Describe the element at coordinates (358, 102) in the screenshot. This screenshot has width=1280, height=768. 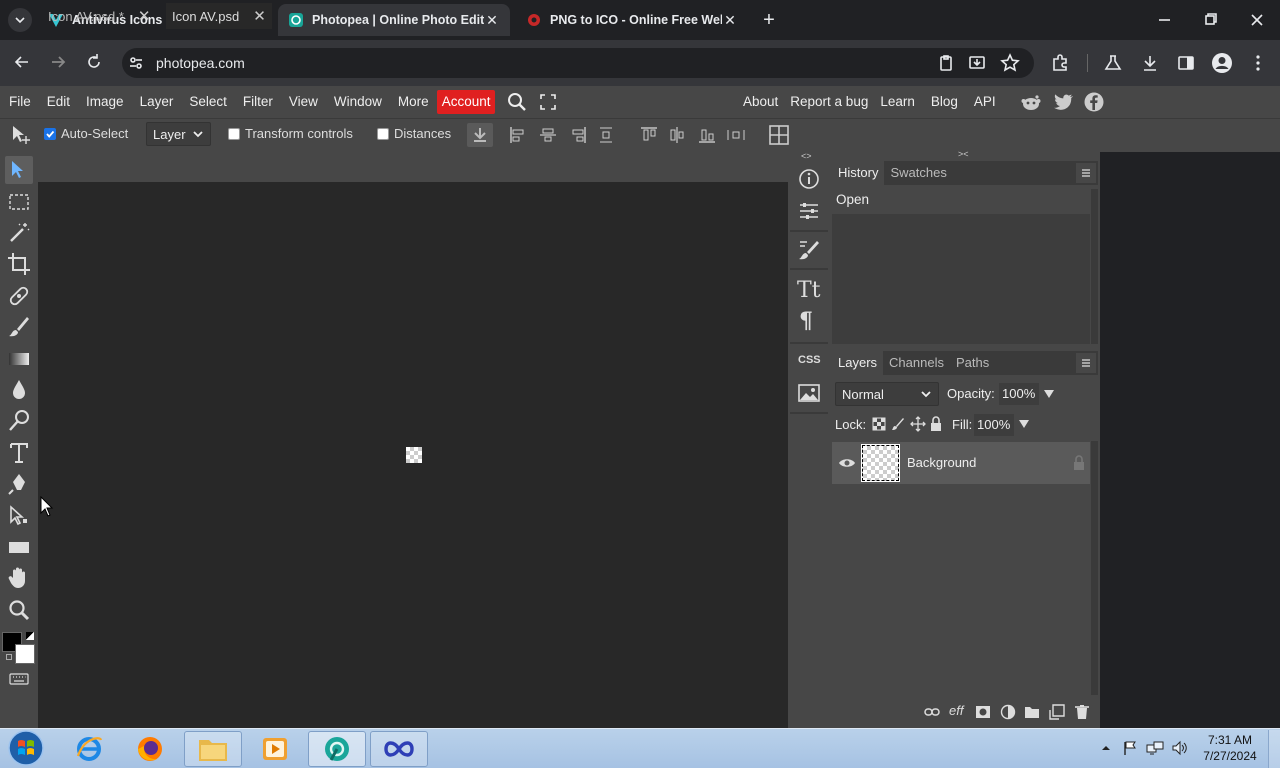
I see `menu-window: Window` at that location.